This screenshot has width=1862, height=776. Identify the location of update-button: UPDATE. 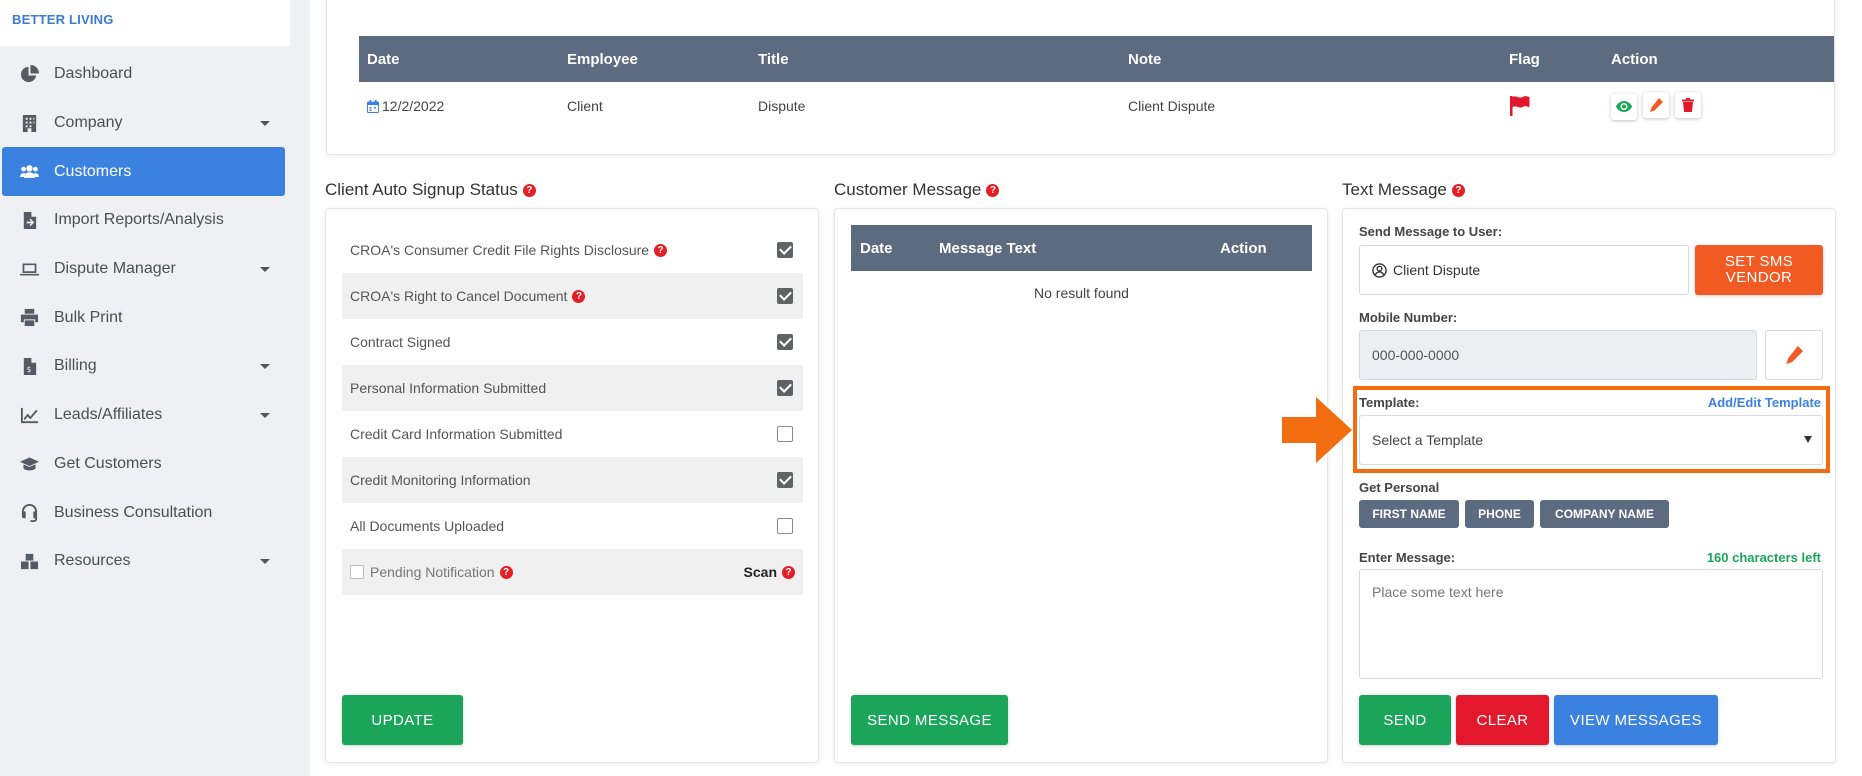
(402, 720).